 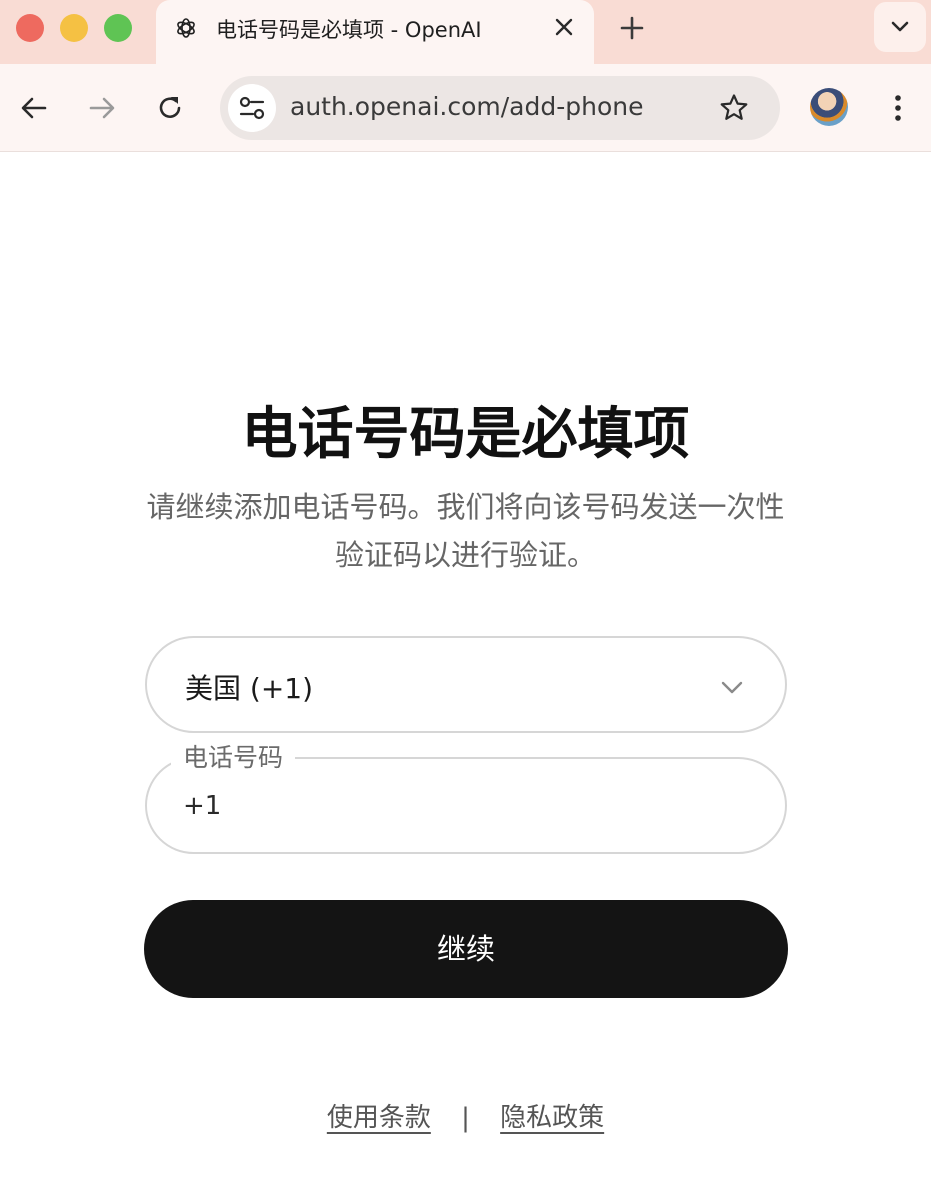 I want to click on star-icon, so click(x=734, y=108).